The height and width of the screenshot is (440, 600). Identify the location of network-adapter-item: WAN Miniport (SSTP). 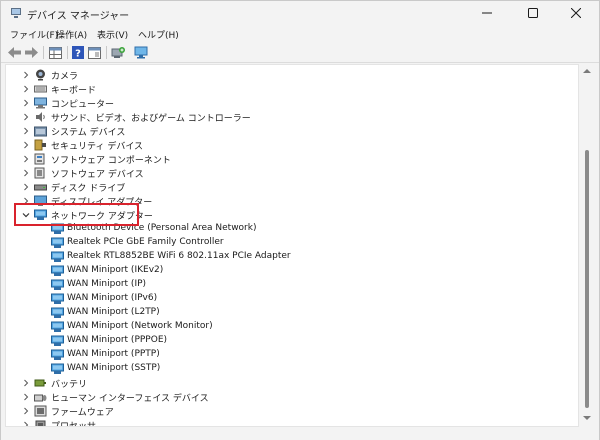
(286, 369).